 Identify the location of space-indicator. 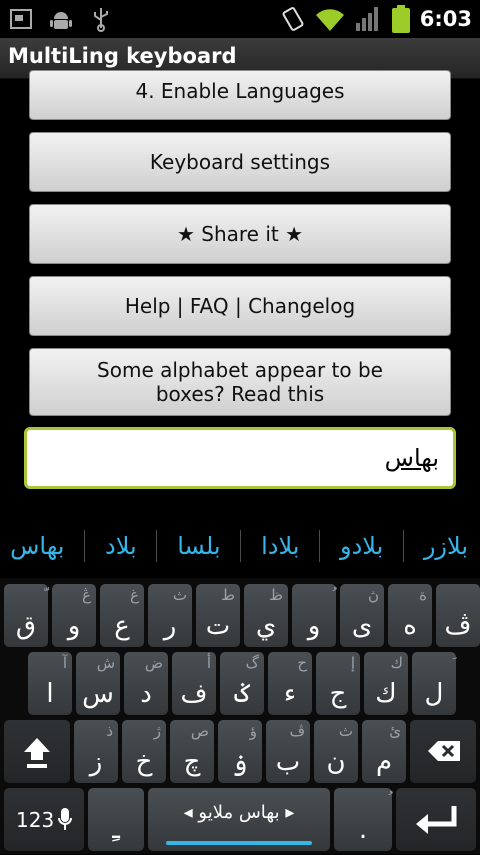
(239, 843).